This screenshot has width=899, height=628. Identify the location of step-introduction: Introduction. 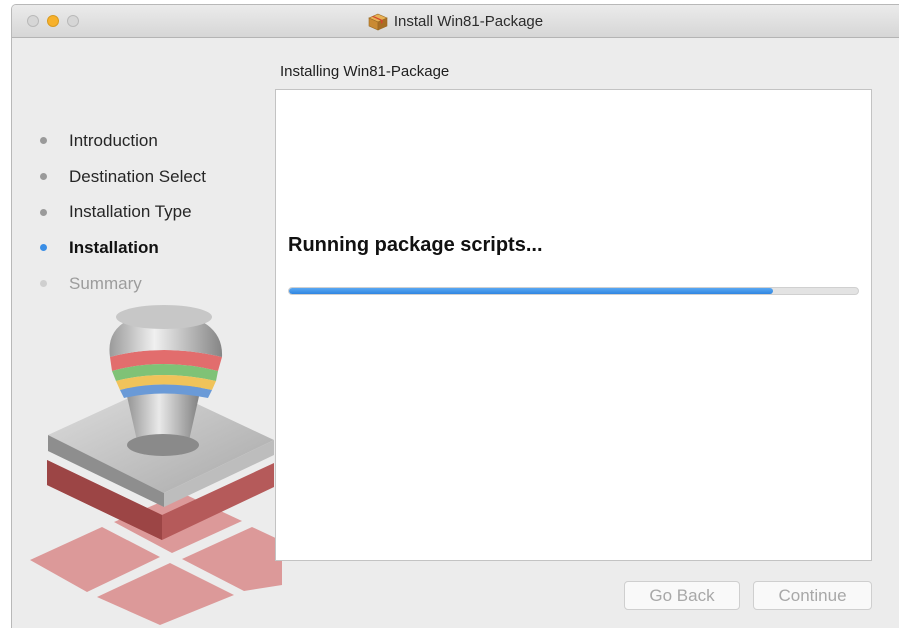
(123, 141).